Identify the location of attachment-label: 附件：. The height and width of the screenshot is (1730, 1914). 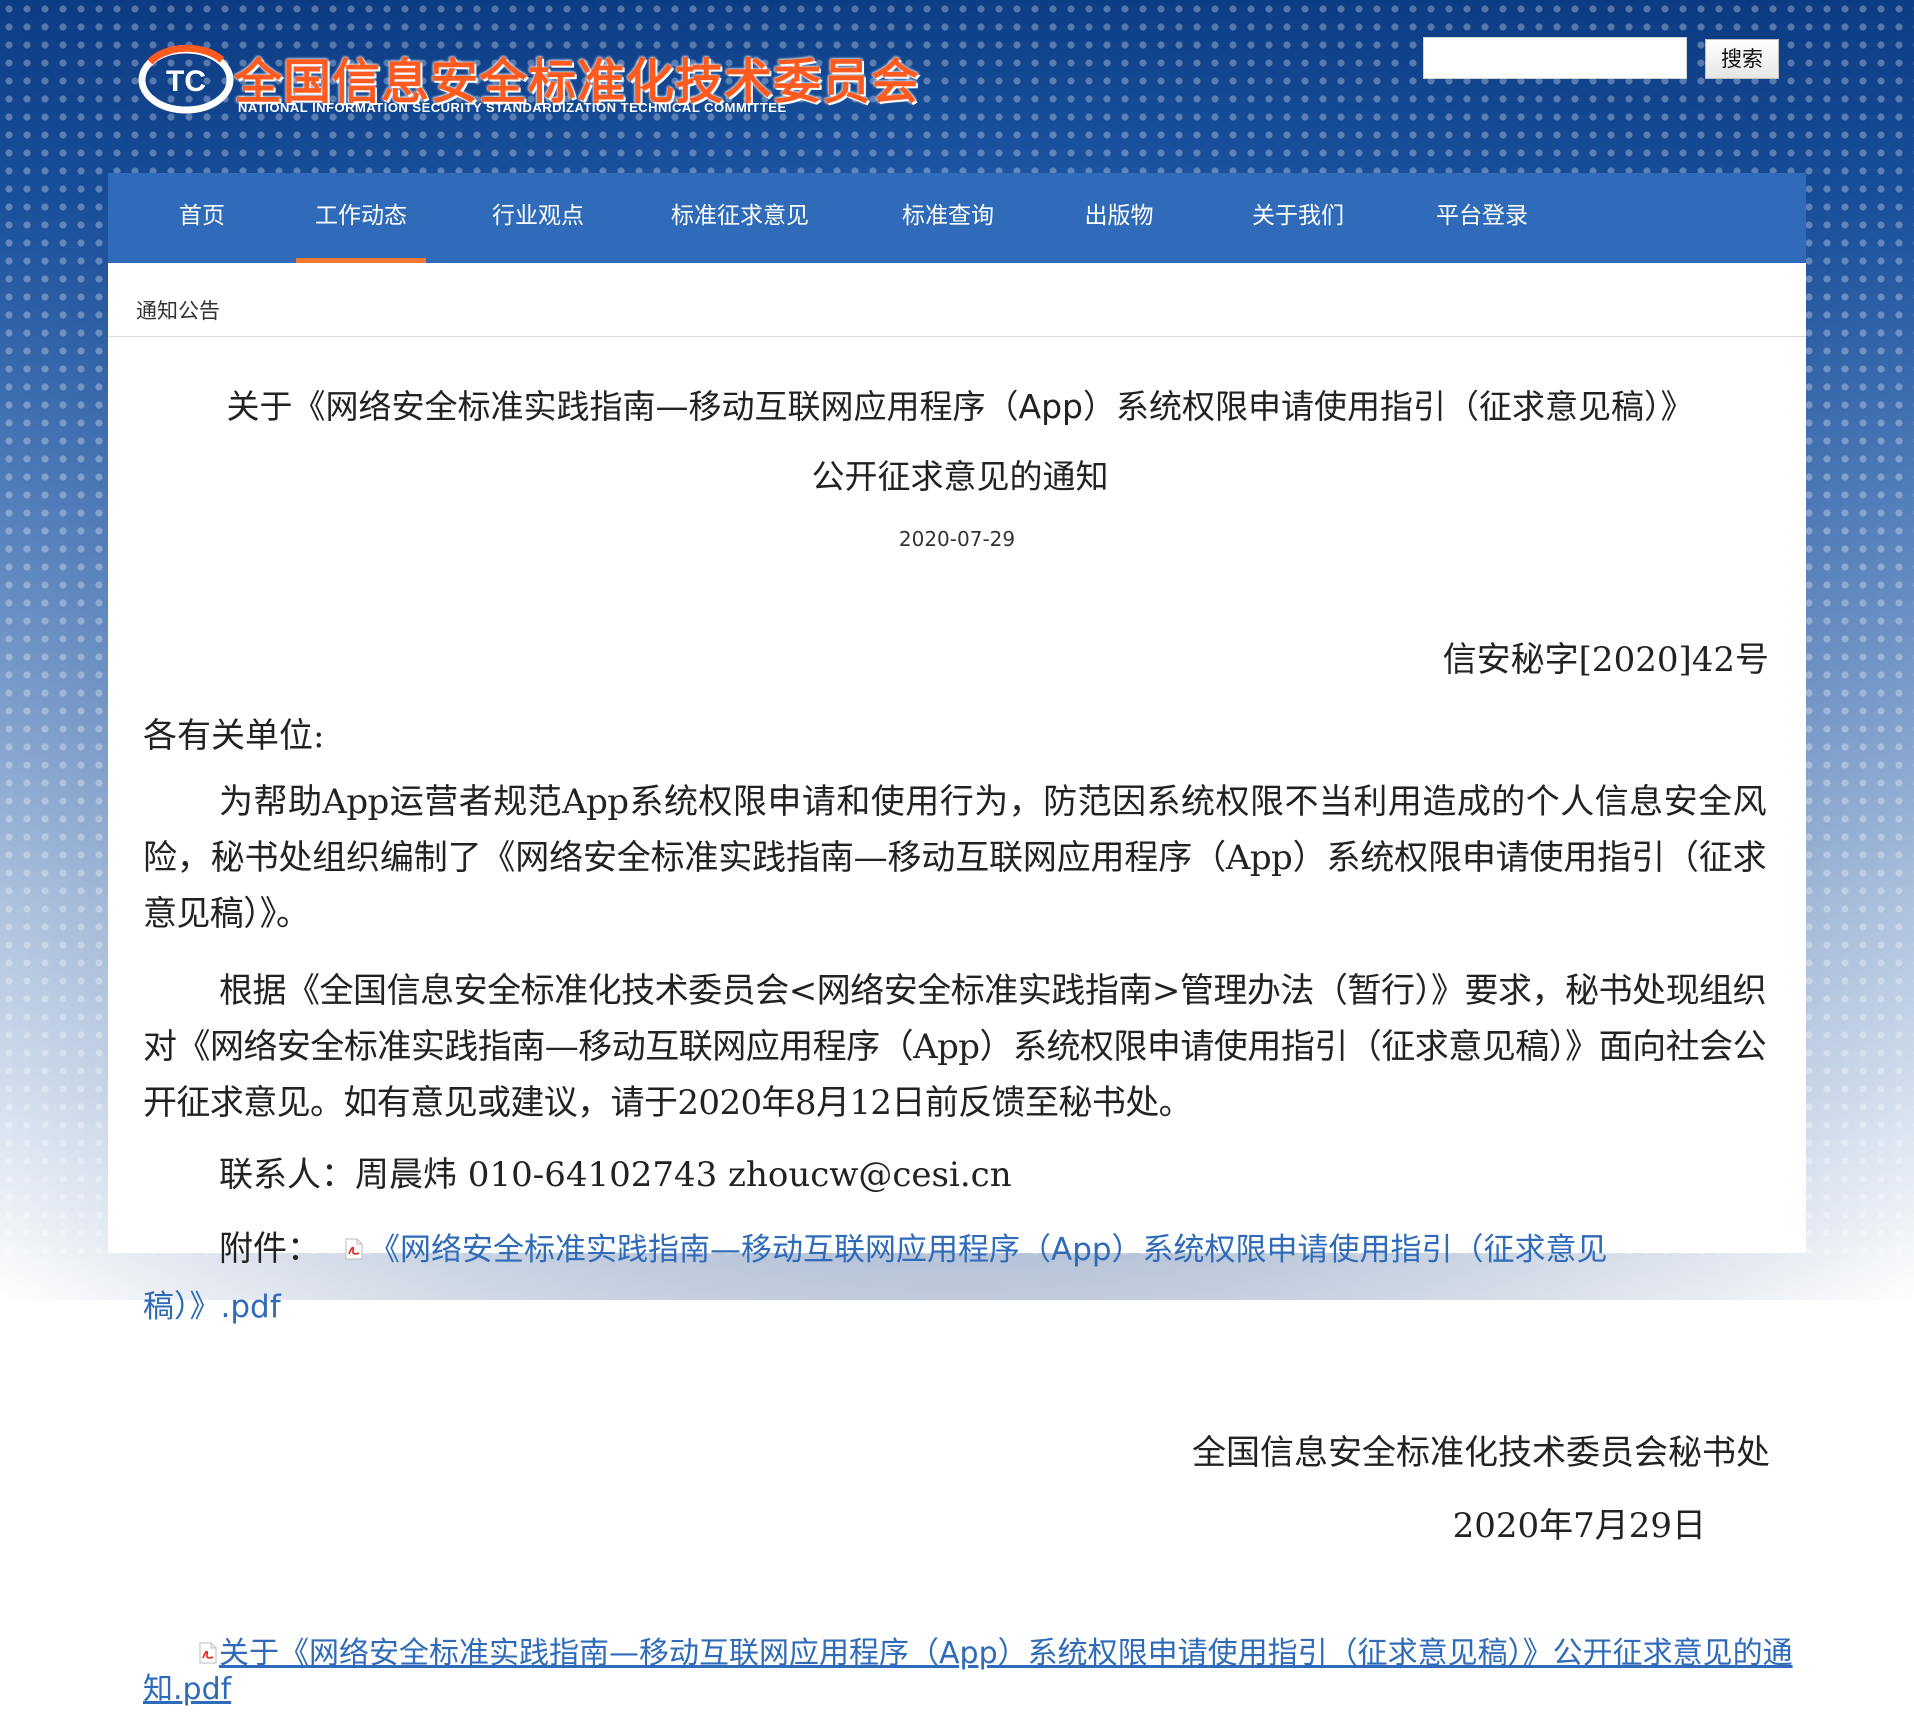
(270, 1249).